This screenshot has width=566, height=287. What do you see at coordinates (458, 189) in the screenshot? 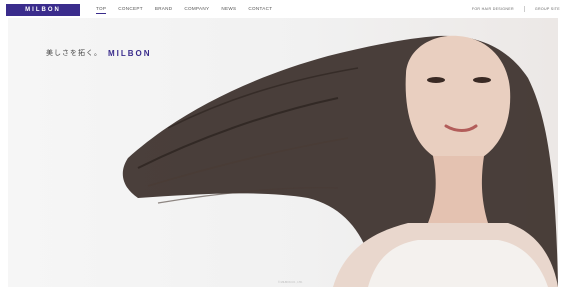
I see `neck` at bounding box center [458, 189].